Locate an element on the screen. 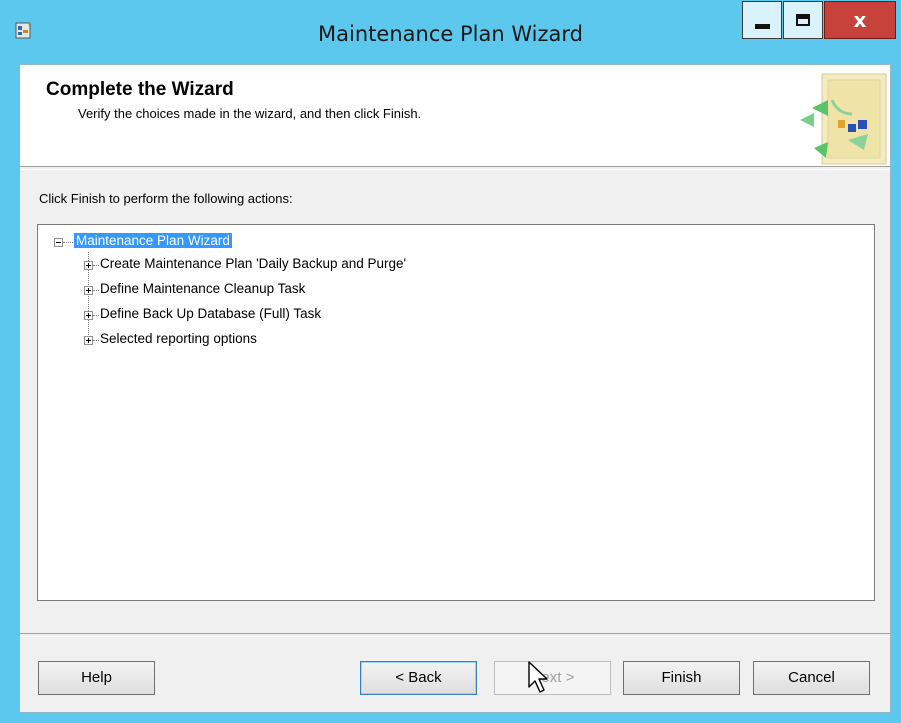  minimize-icon is located at coordinates (762, 26).